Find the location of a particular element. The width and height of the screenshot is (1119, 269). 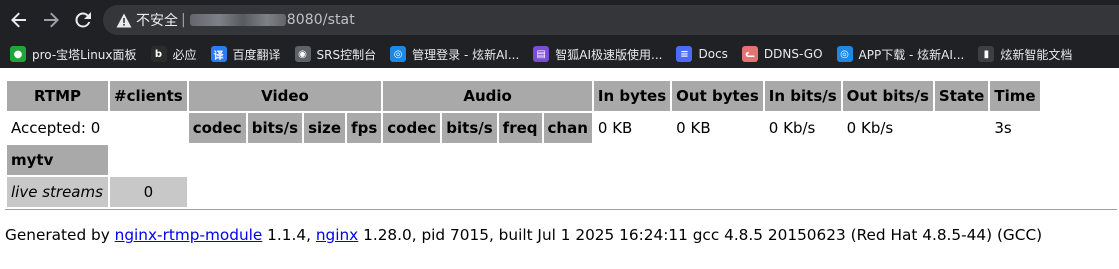

reload-button is located at coordinates (83, 20).